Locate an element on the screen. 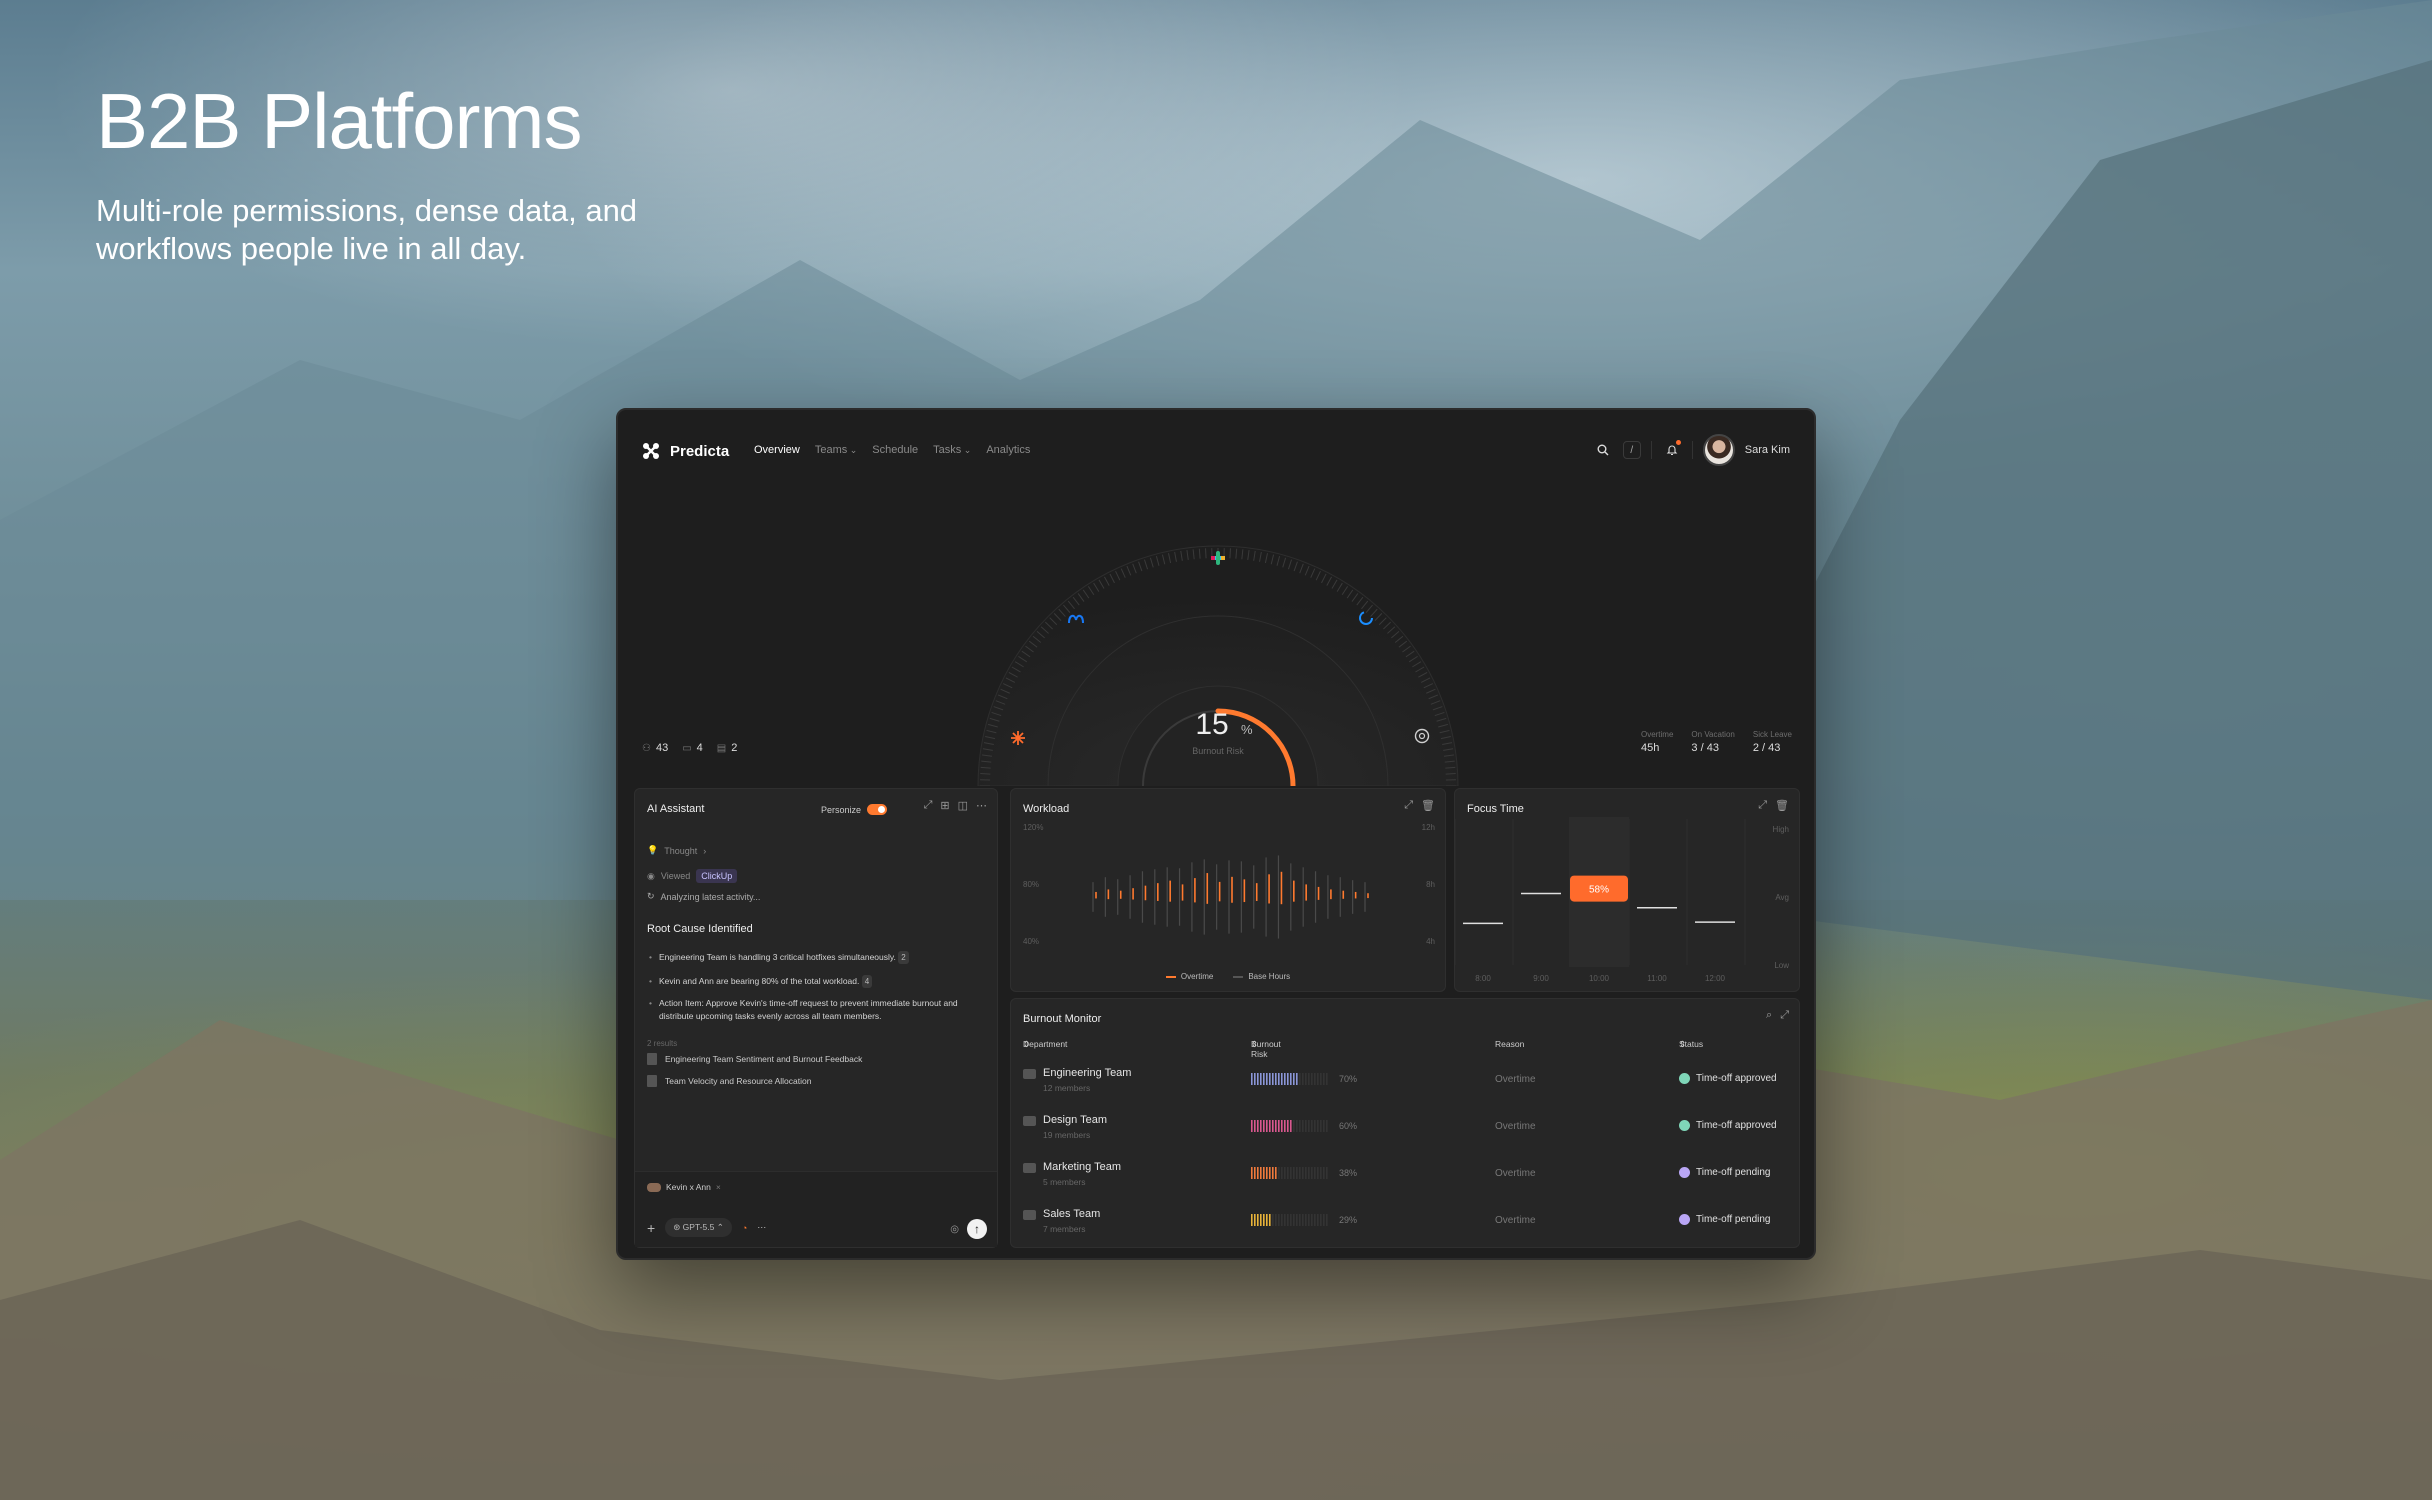  nav-item-tasks: Tasks is located at coordinates (952, 450).